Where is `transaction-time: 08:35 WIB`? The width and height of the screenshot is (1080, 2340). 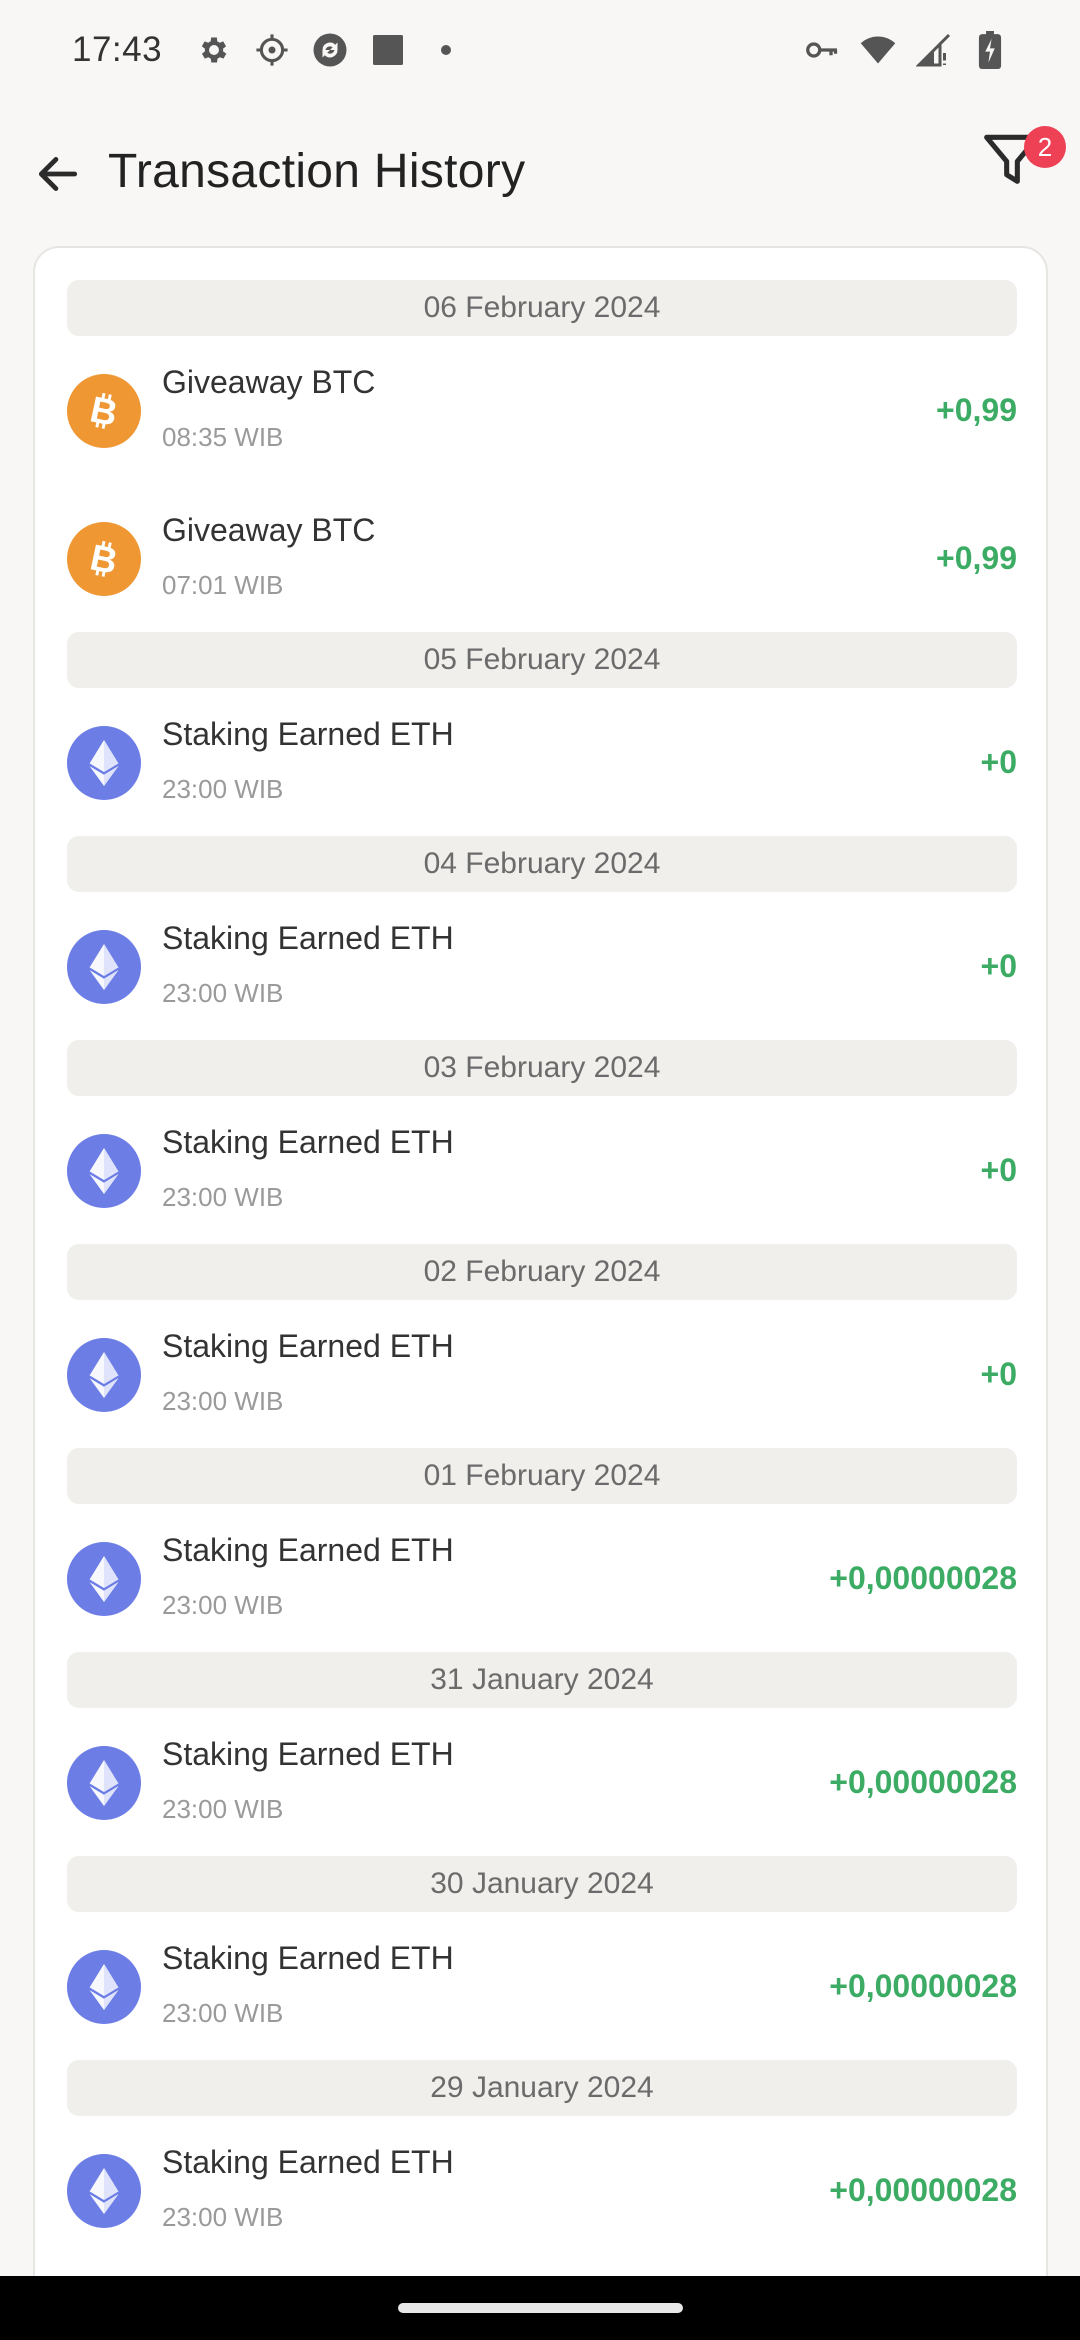 transaction-time: 08:35 WIB is located at coordinates (223, 437).